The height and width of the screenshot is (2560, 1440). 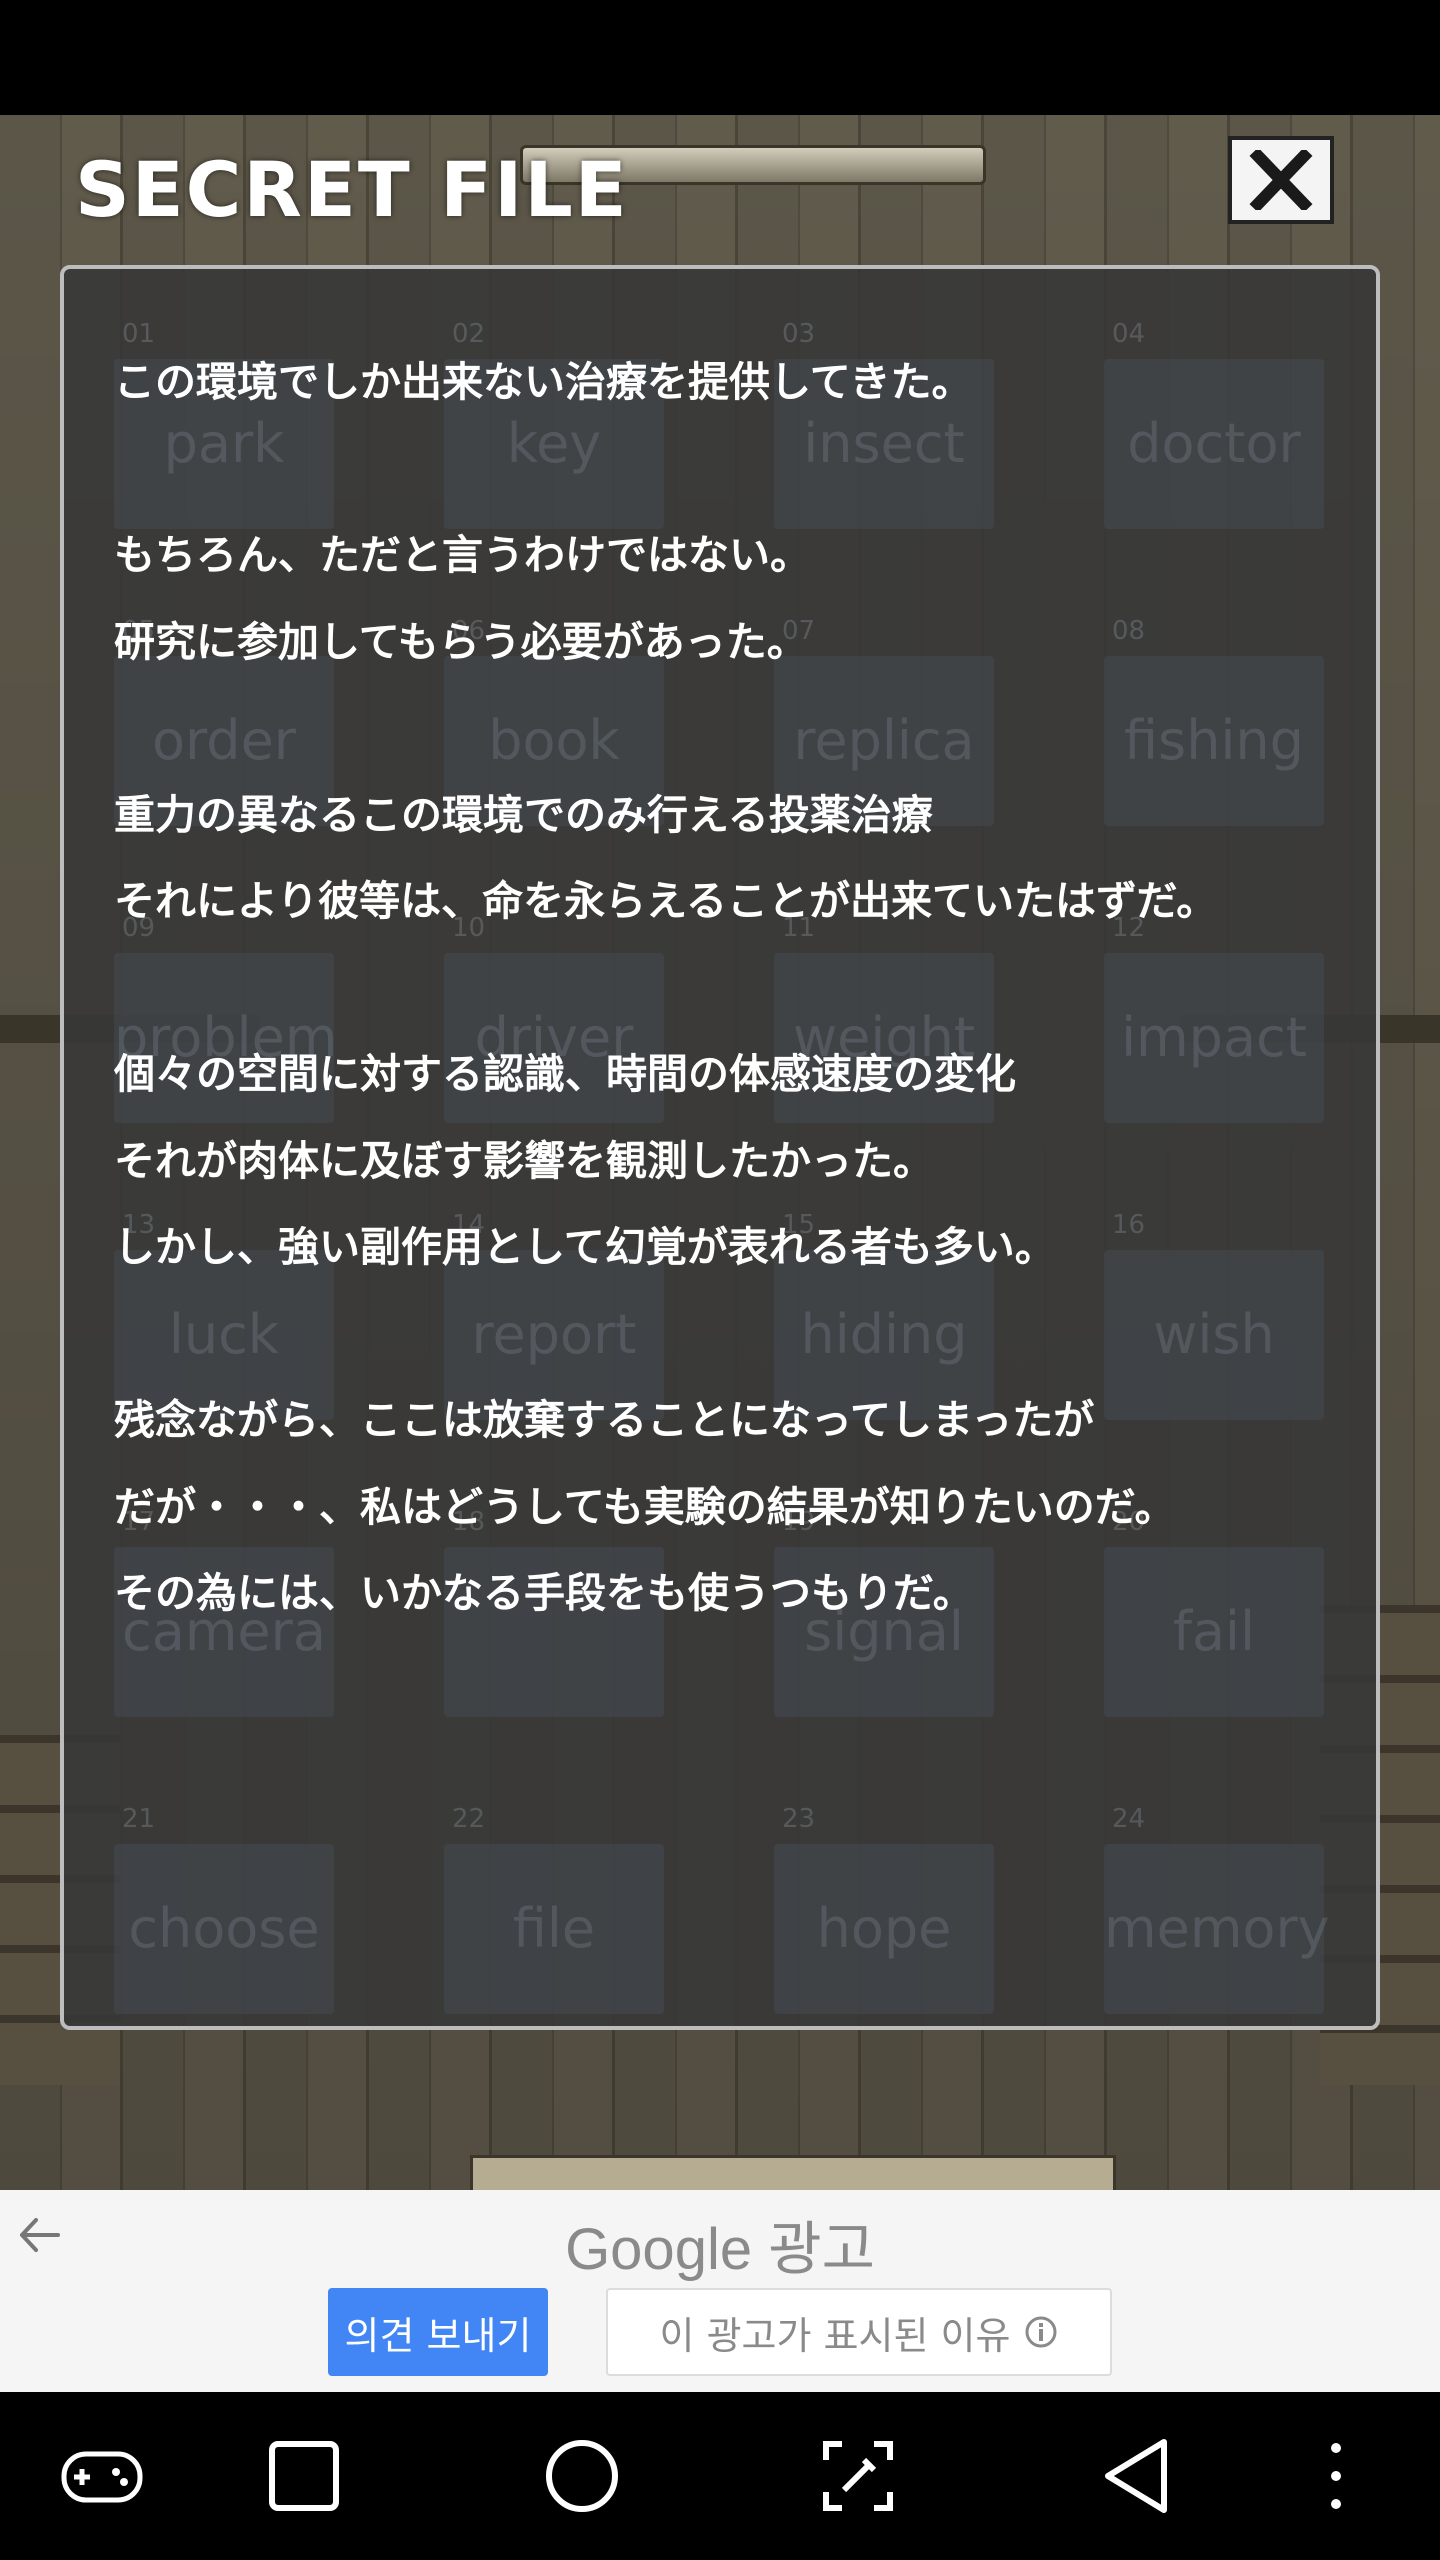 I want to click on recents-icon, so click(x=304, y=2476).